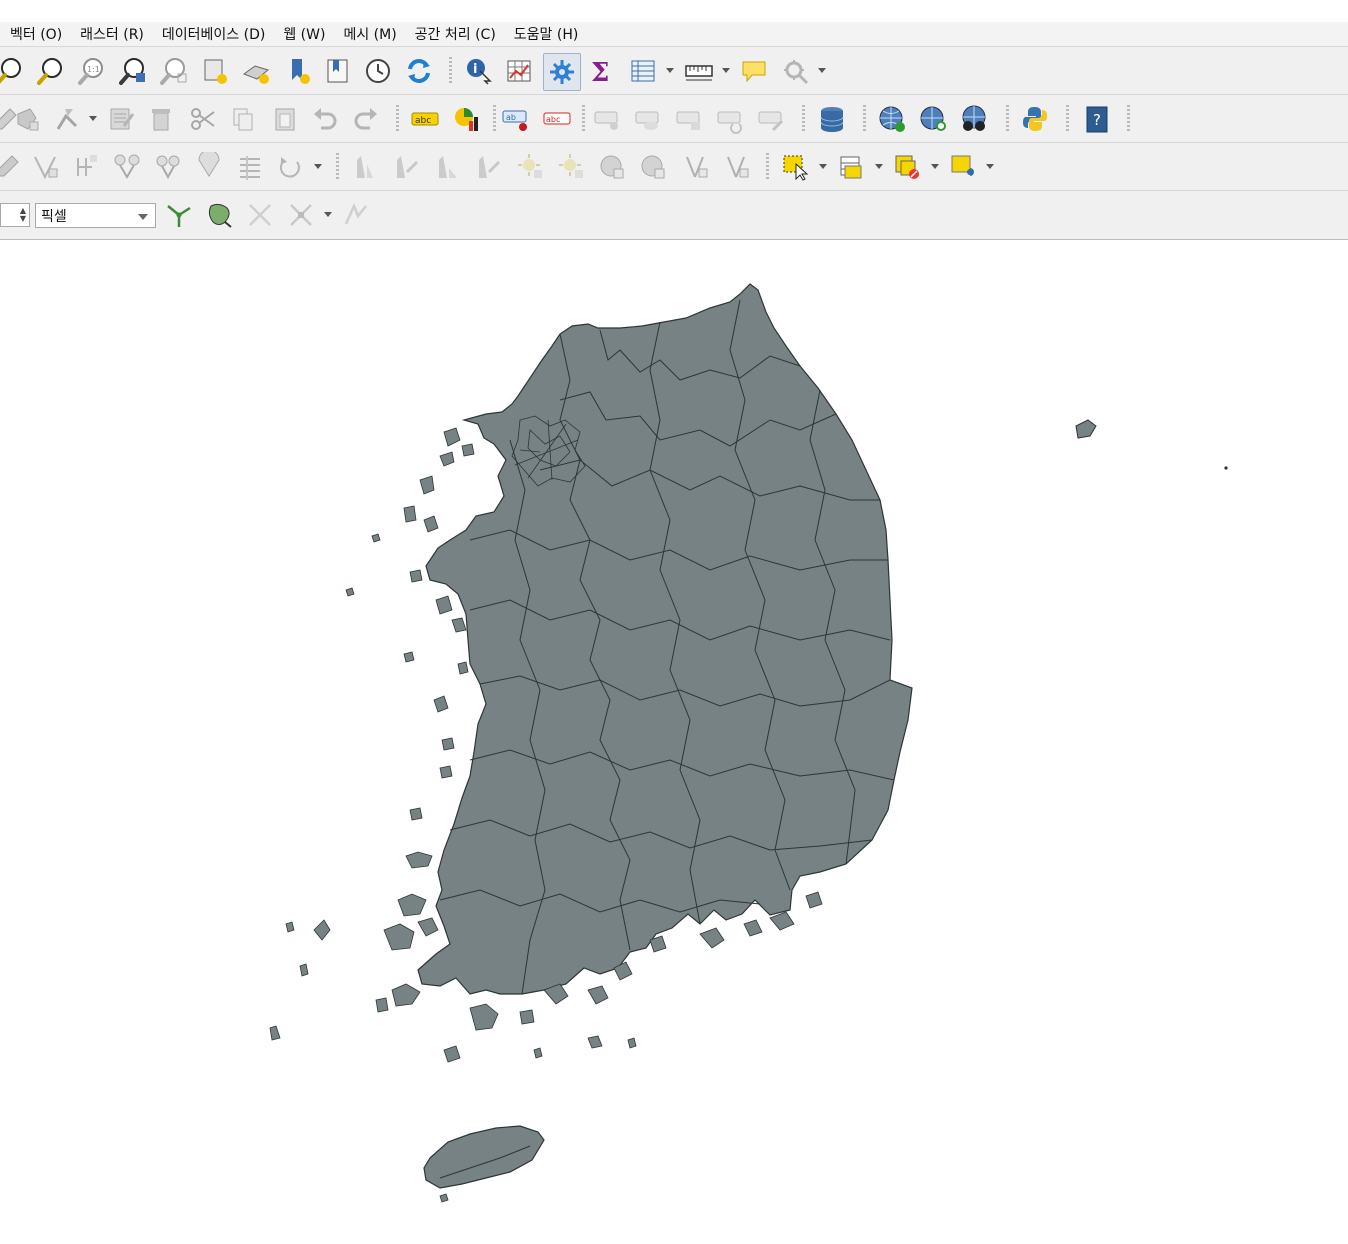 The image size is (1348, 1244). Describe the element at coordinates (260, 215) in the screenshot. I see `snap-tracing-icon` at that location.